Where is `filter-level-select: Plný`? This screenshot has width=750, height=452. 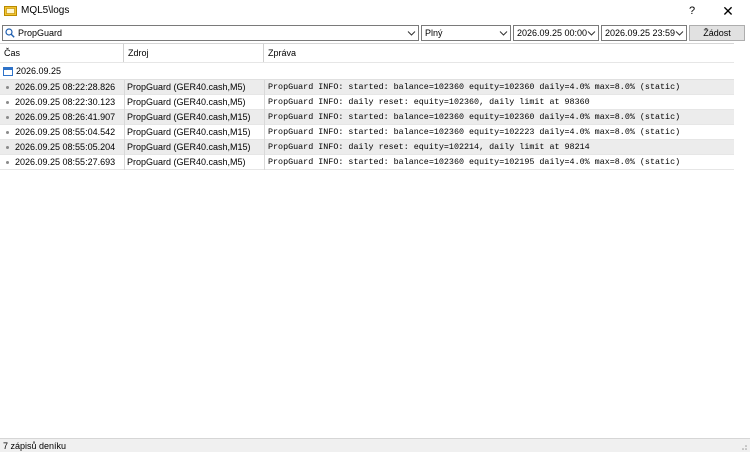
filter-level-select: Plný is located at coordinates (466, 33).